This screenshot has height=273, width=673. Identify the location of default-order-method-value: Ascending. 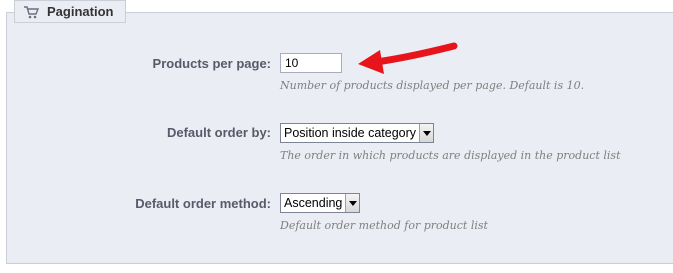
(313, 203).